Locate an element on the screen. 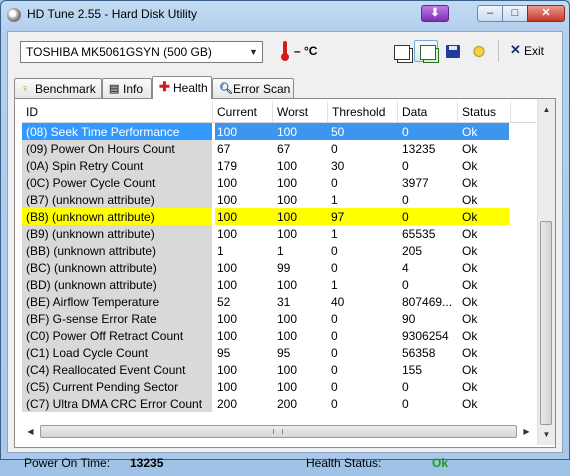  cell-id: (B9) (unknown attribute) is located at coordinates (90, 234).